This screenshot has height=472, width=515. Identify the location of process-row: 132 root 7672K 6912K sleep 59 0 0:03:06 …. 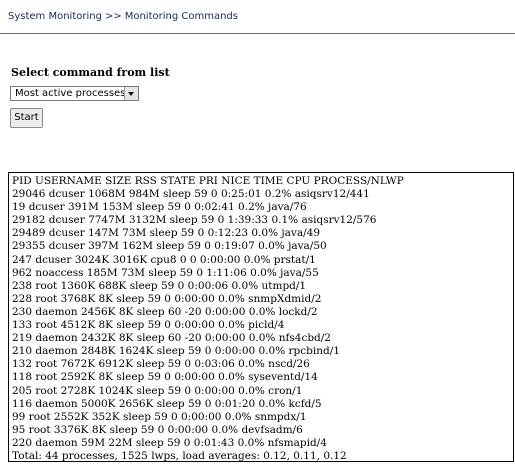
(161, 364).